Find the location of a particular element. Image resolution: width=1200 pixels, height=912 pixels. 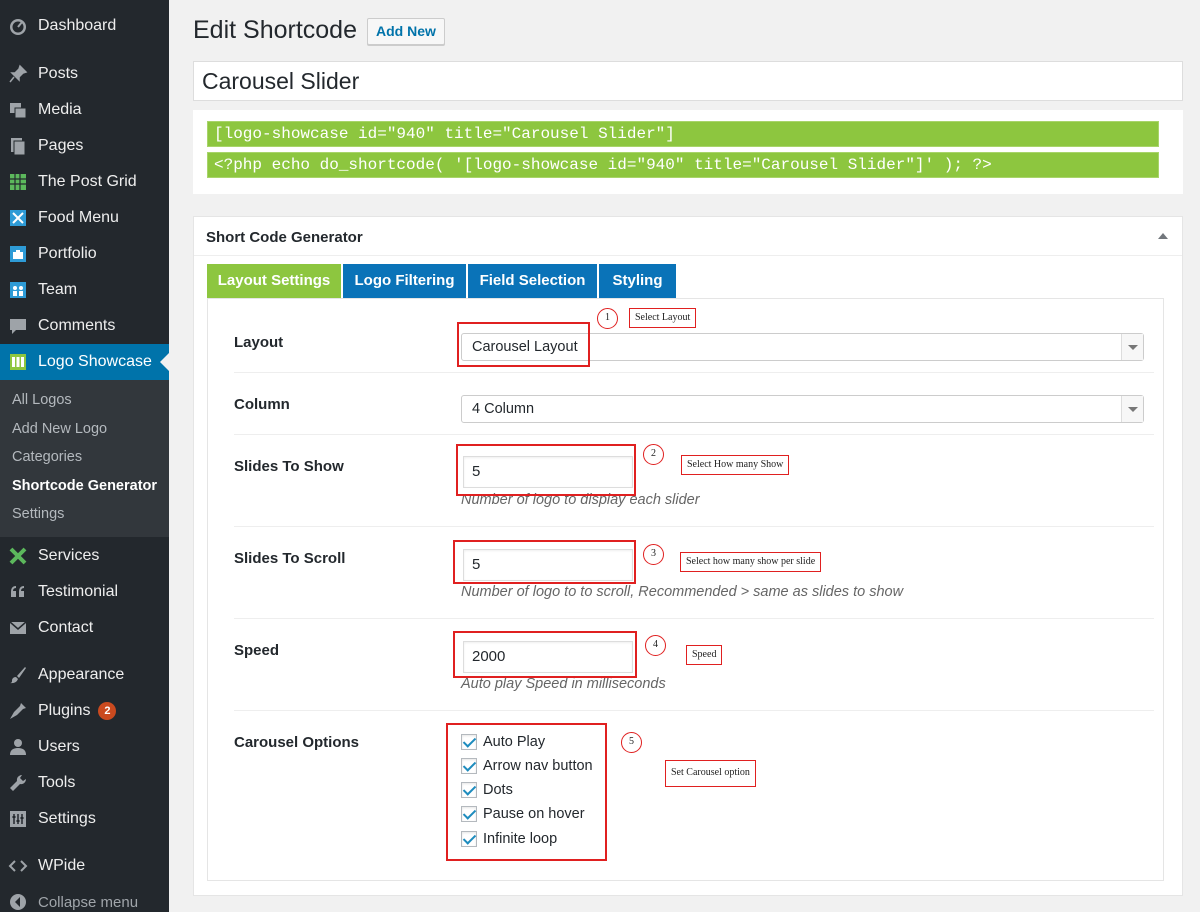

annotation-number-1: 1 is located at coordinates (607, 318).